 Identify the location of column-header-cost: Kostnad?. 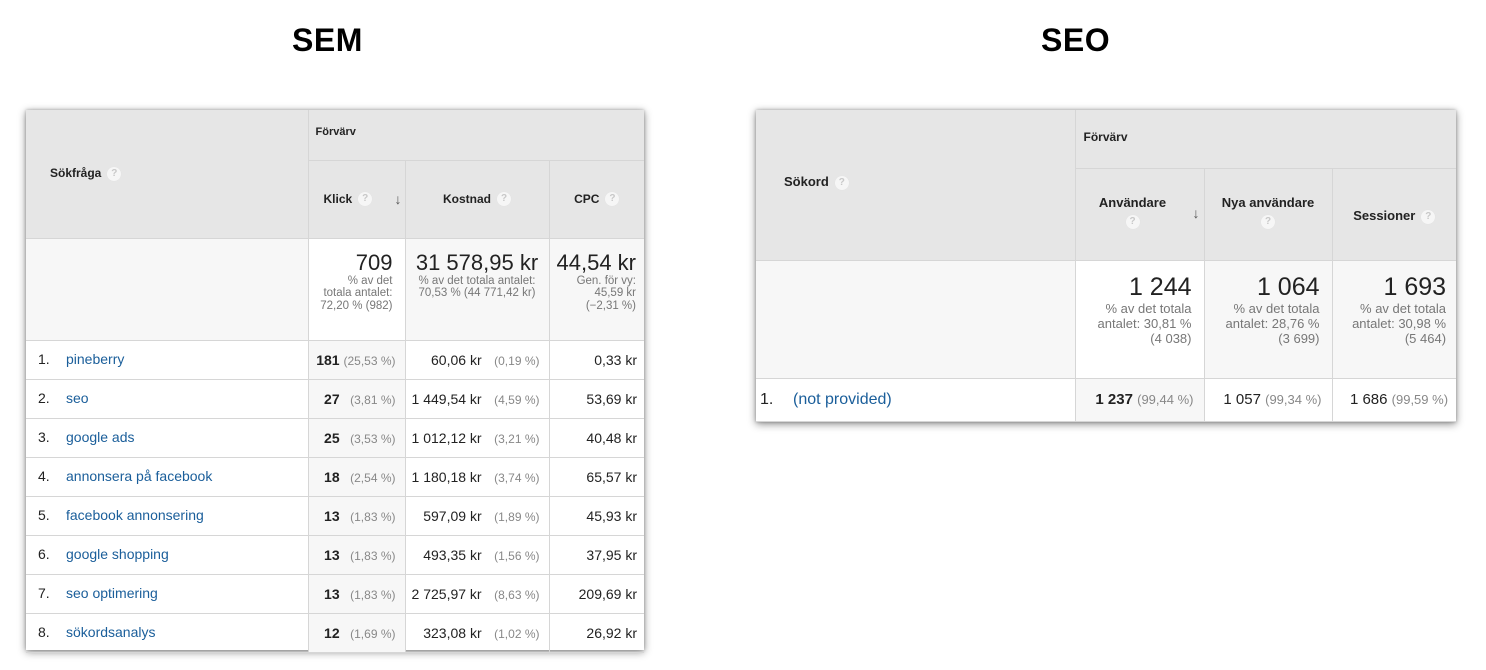
(477, 199).